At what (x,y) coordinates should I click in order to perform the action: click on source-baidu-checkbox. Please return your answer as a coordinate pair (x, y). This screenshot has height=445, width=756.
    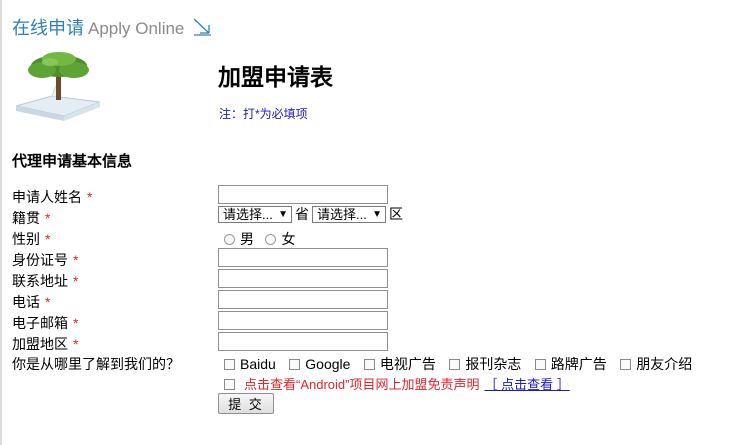
    Looking at the image, I should click on (229, 364).